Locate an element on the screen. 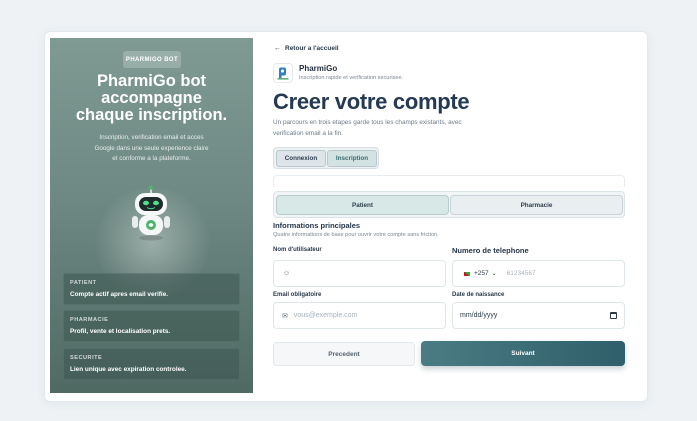 Image resolution: width=697 pixels, height=421 pixels. hero-title-line: PharmiGo bot is located at coordinates (151, 81).